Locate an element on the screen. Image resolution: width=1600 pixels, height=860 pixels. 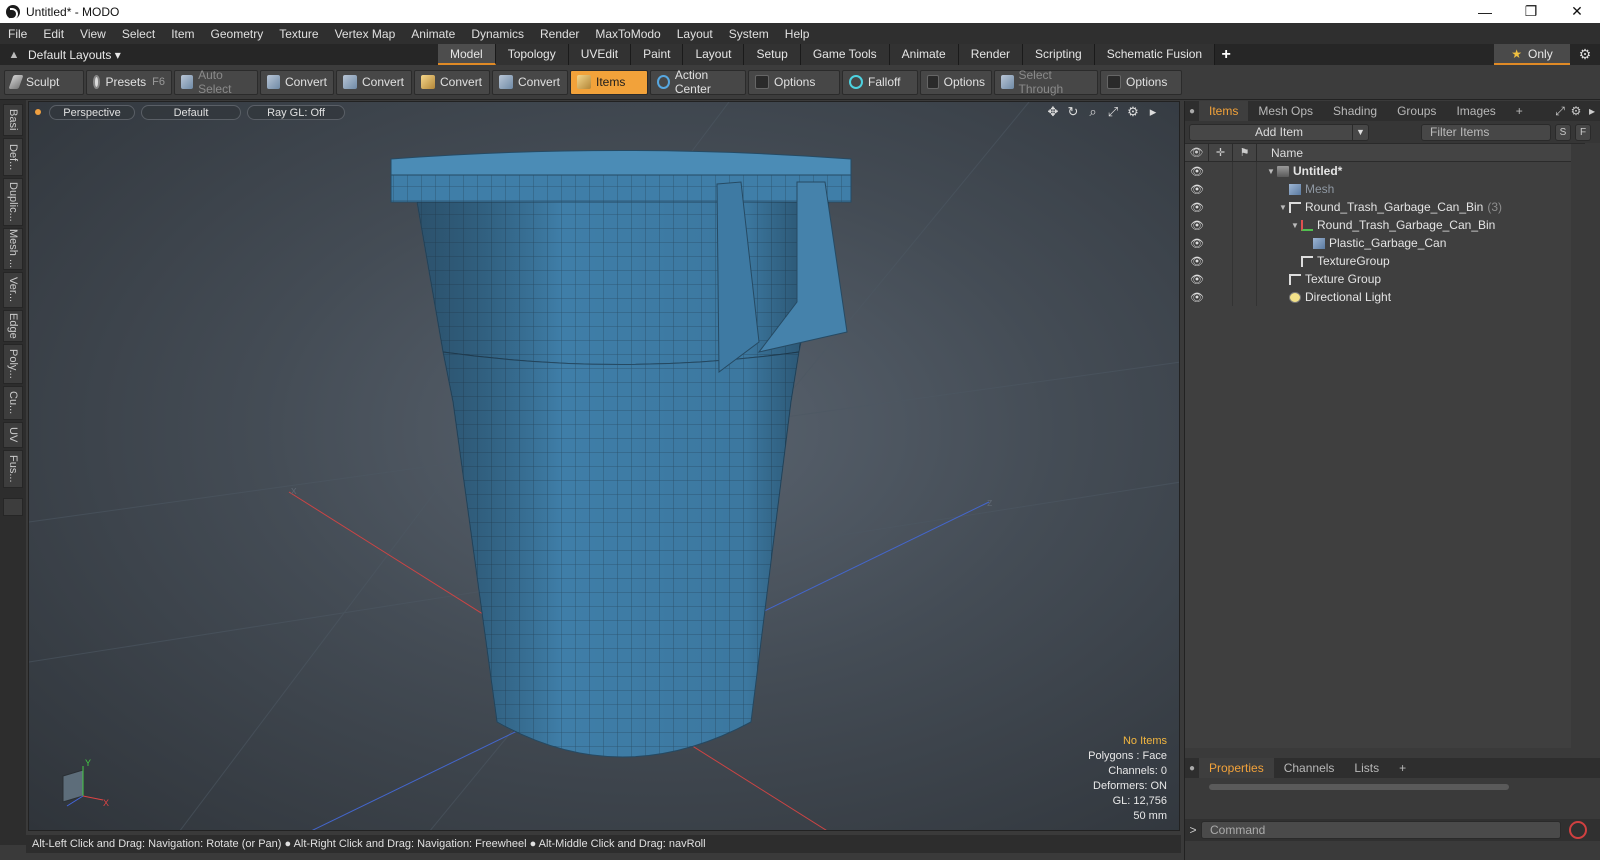
convert-material-button: Convert is located at coordinates (530, 82).